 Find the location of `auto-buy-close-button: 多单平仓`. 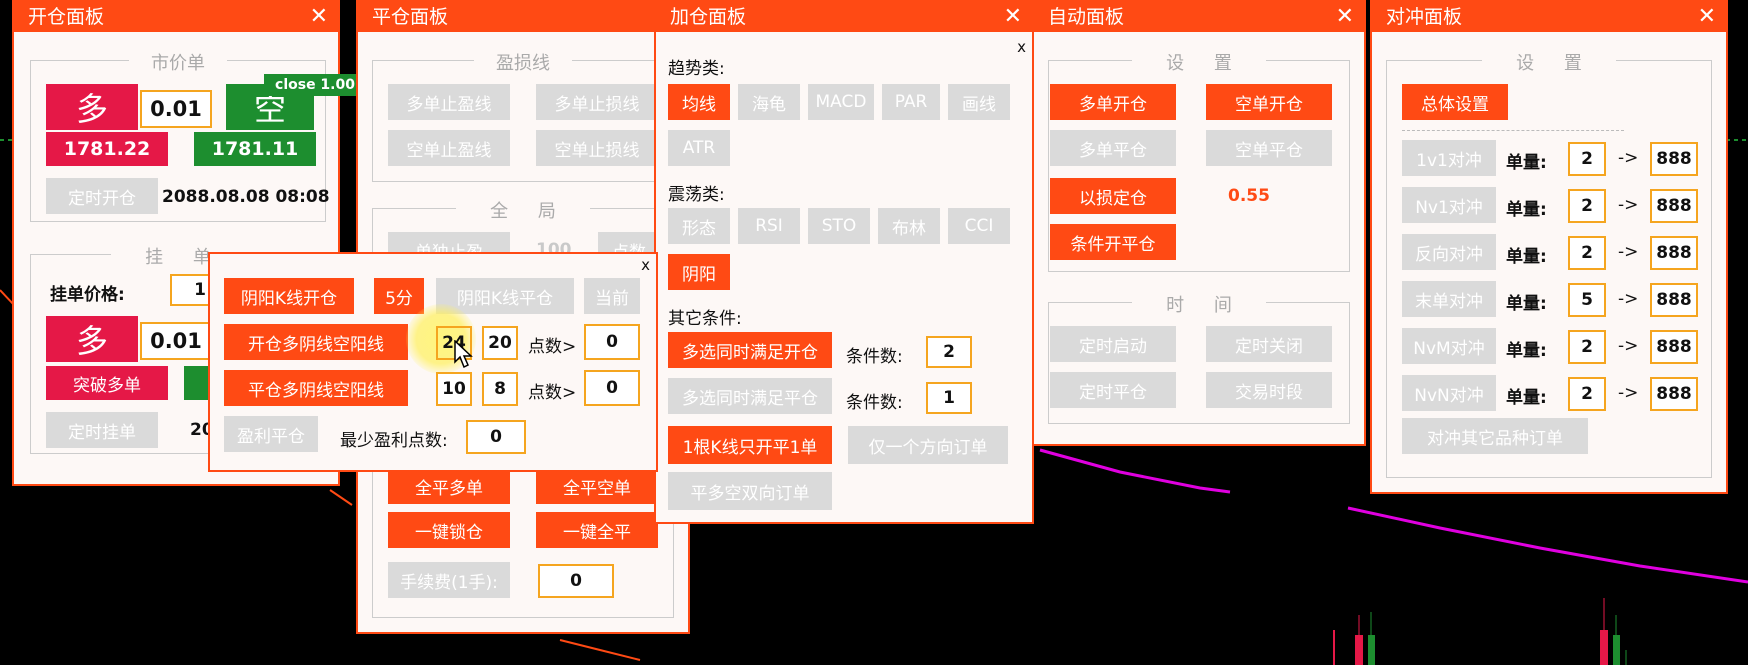

auto-buy-close-button: 多单平仓 is located at coordinates (1113, 148).